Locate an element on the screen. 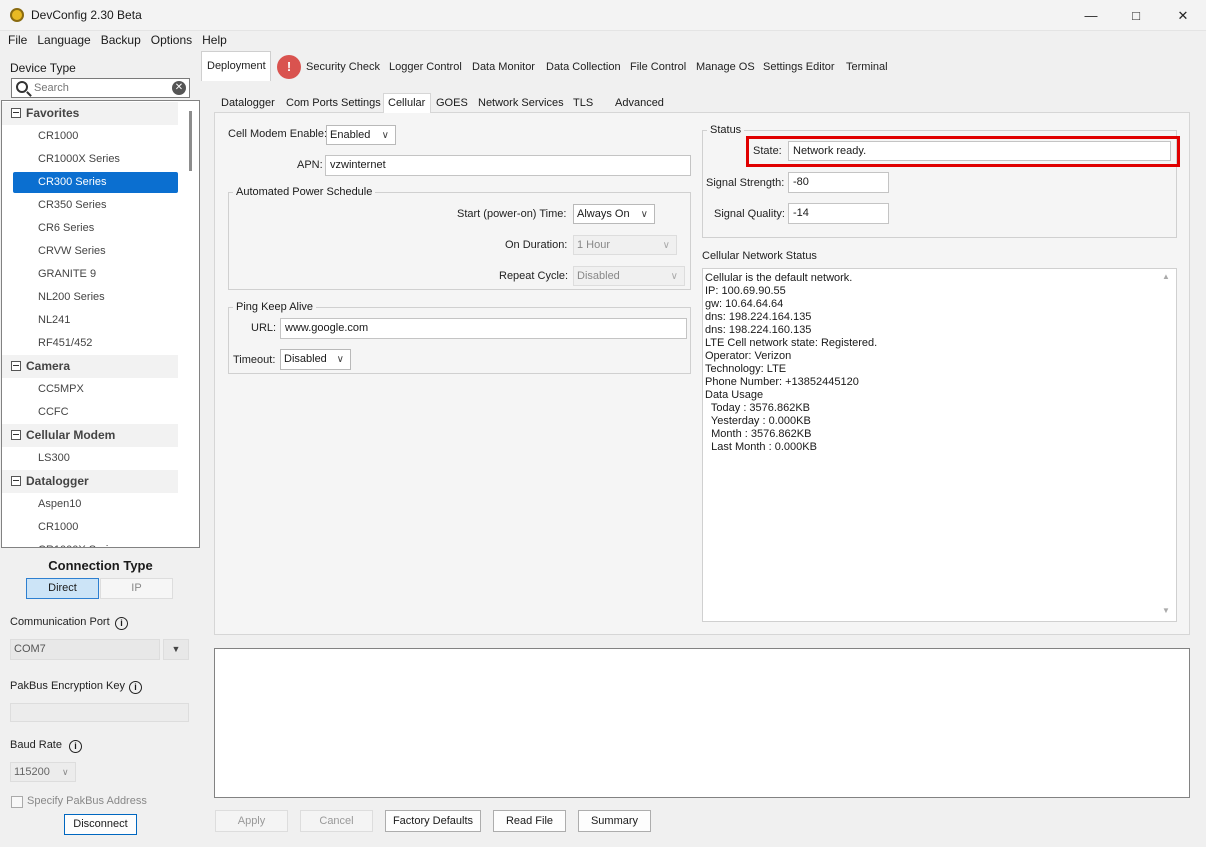 The height and width of the screenshot is (847, 1206). signal-quality-label: Signal Quality: is located at coordinates (749, 214).